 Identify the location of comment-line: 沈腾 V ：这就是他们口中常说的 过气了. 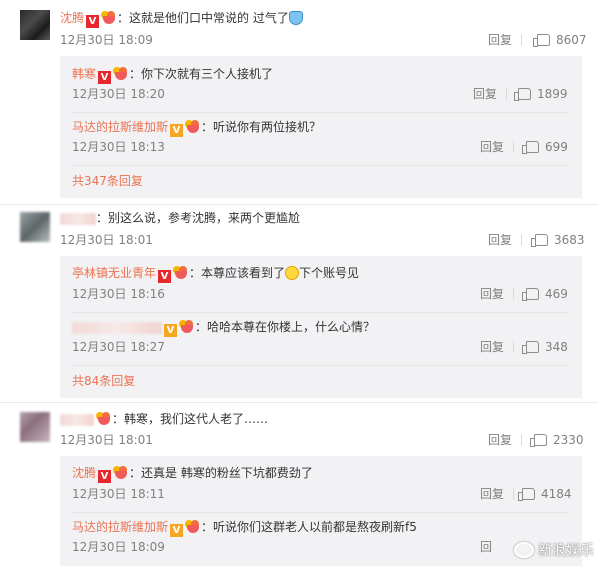
(181, 18).